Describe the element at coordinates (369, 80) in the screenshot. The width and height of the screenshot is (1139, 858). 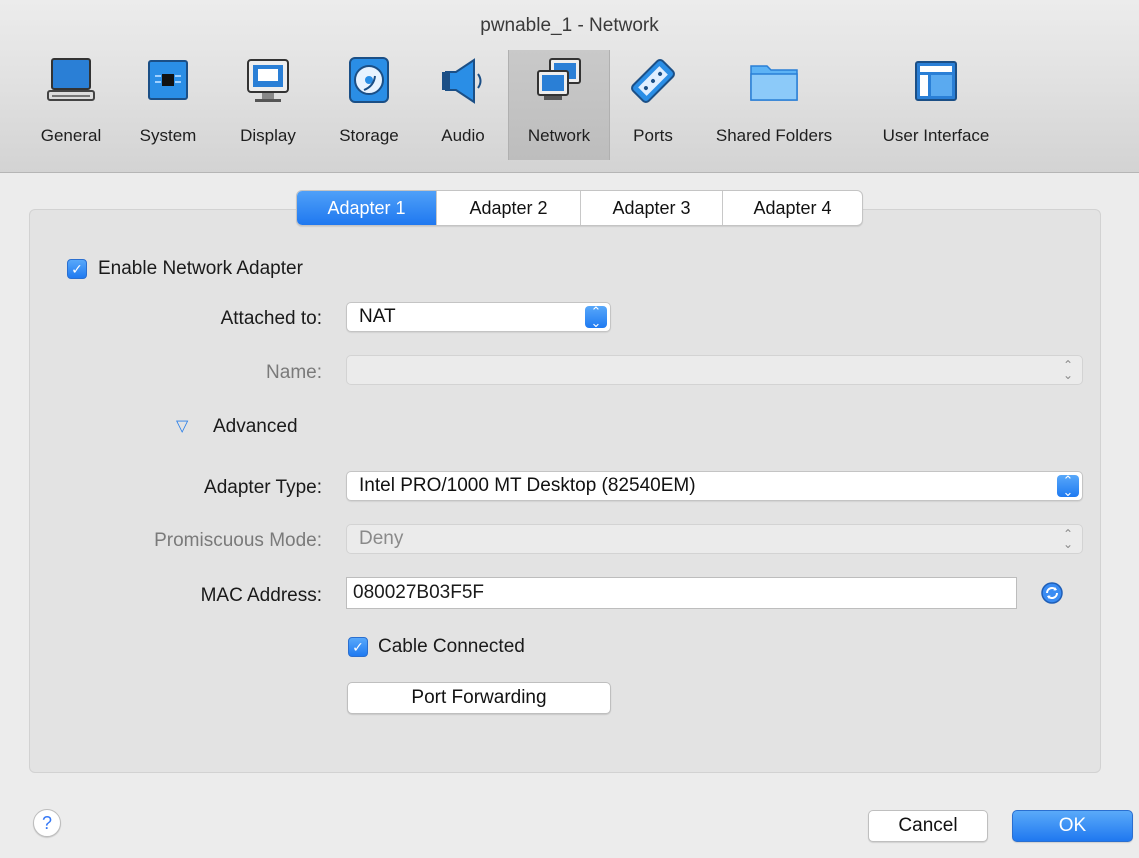
I see `storage-disk-icon` at that location.